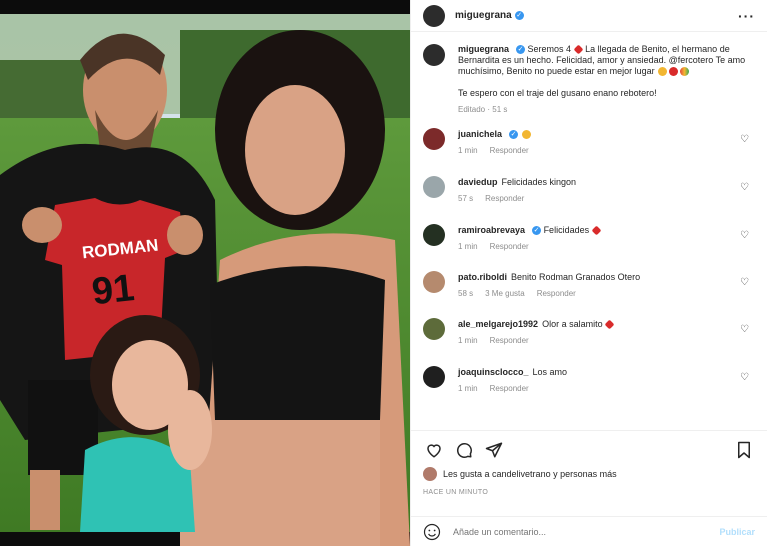 The image size is (767, 546). What do you see at coordinates (493, 372) in the screenshot?
I see `comment-username: joaquinsclocco_` at bounding box center [493, 372].